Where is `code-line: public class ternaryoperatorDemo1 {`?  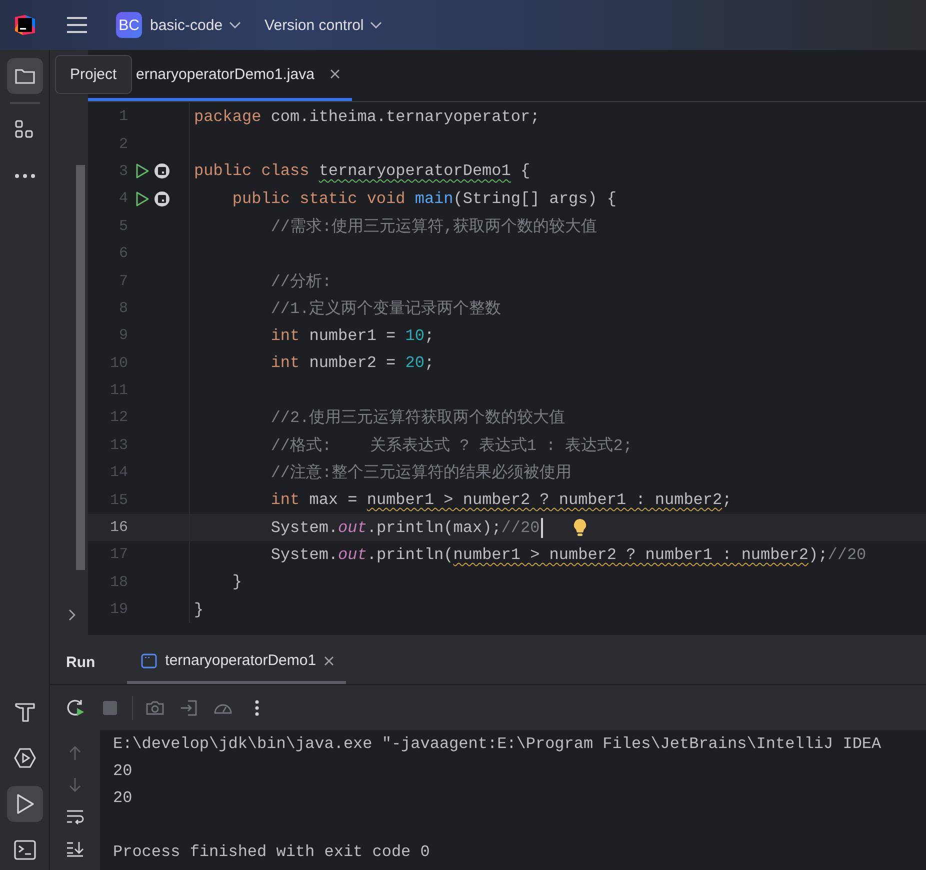 code-line: public class ternaryoperatorDemo1 { is located at coordinates (362, 171).